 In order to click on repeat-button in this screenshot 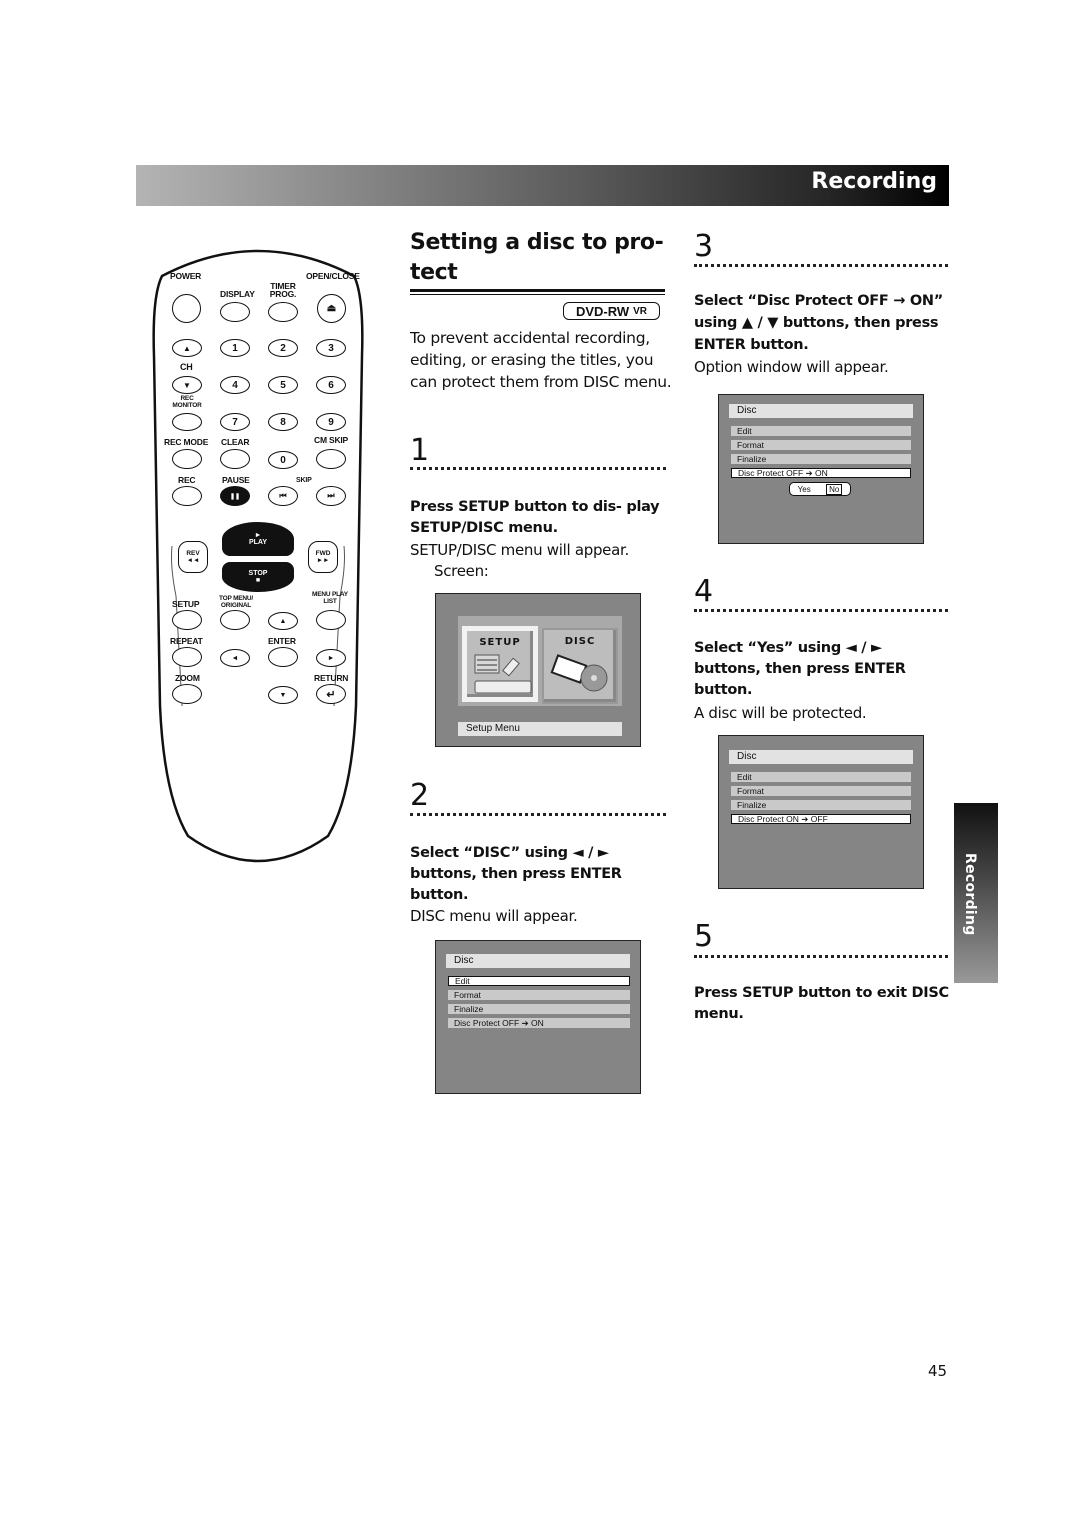, I will do `click(187, 657)`.